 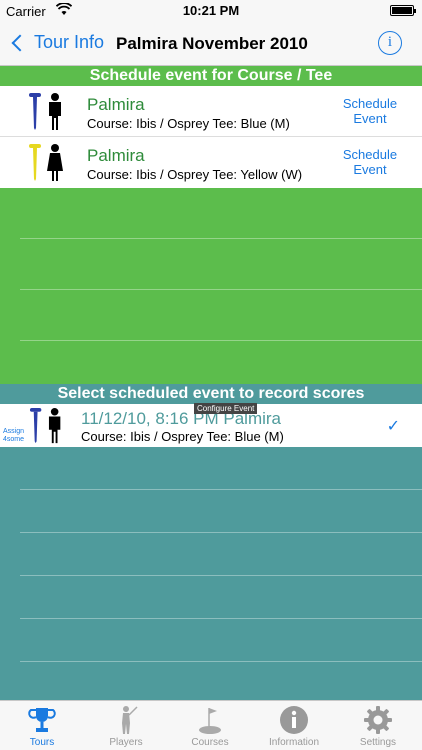 I want to click on schedule-section-header: Schedule event for Course / Tee, so click(x=211, y=76).